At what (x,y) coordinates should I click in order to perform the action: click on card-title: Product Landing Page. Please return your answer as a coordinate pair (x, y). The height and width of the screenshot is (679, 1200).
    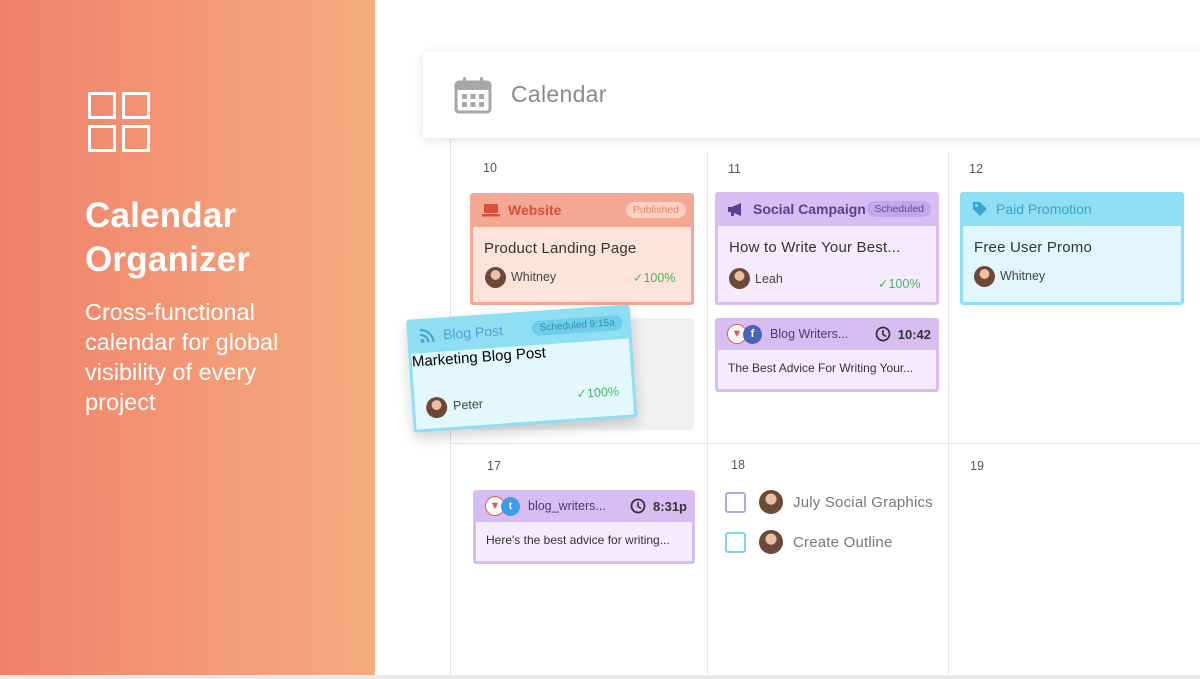
    Looking at the image, I should click on (560, 248).